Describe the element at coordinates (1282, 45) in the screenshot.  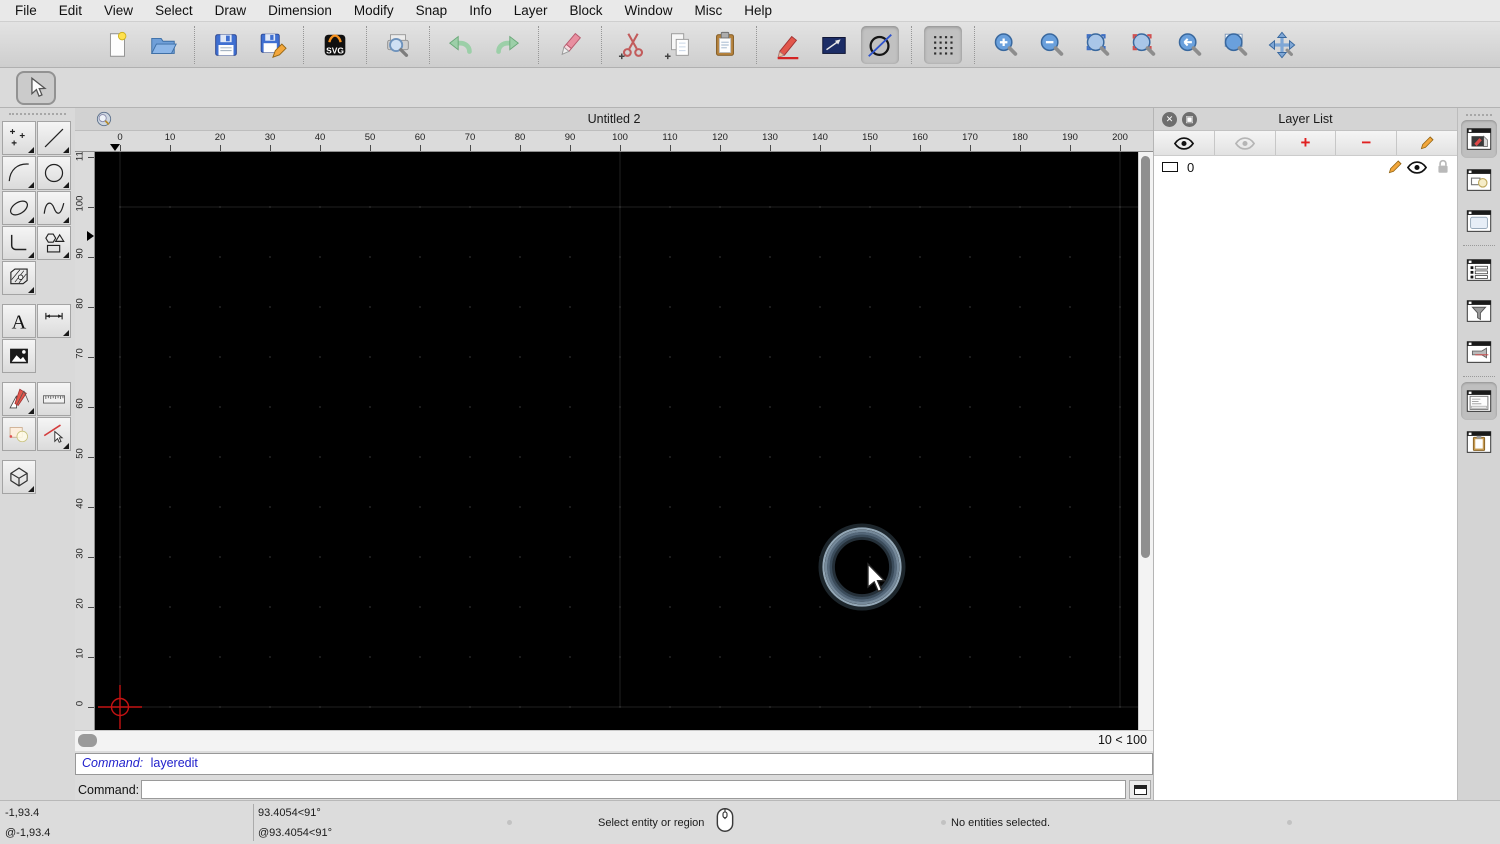
I see `zoom-pan-icon` at that location.